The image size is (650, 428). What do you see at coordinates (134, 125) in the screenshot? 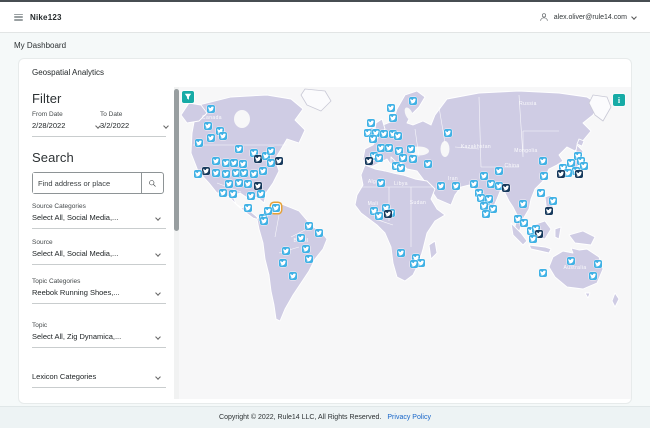
I see `to-date-select: 3/2/2022` at bounding box center [134, 125].